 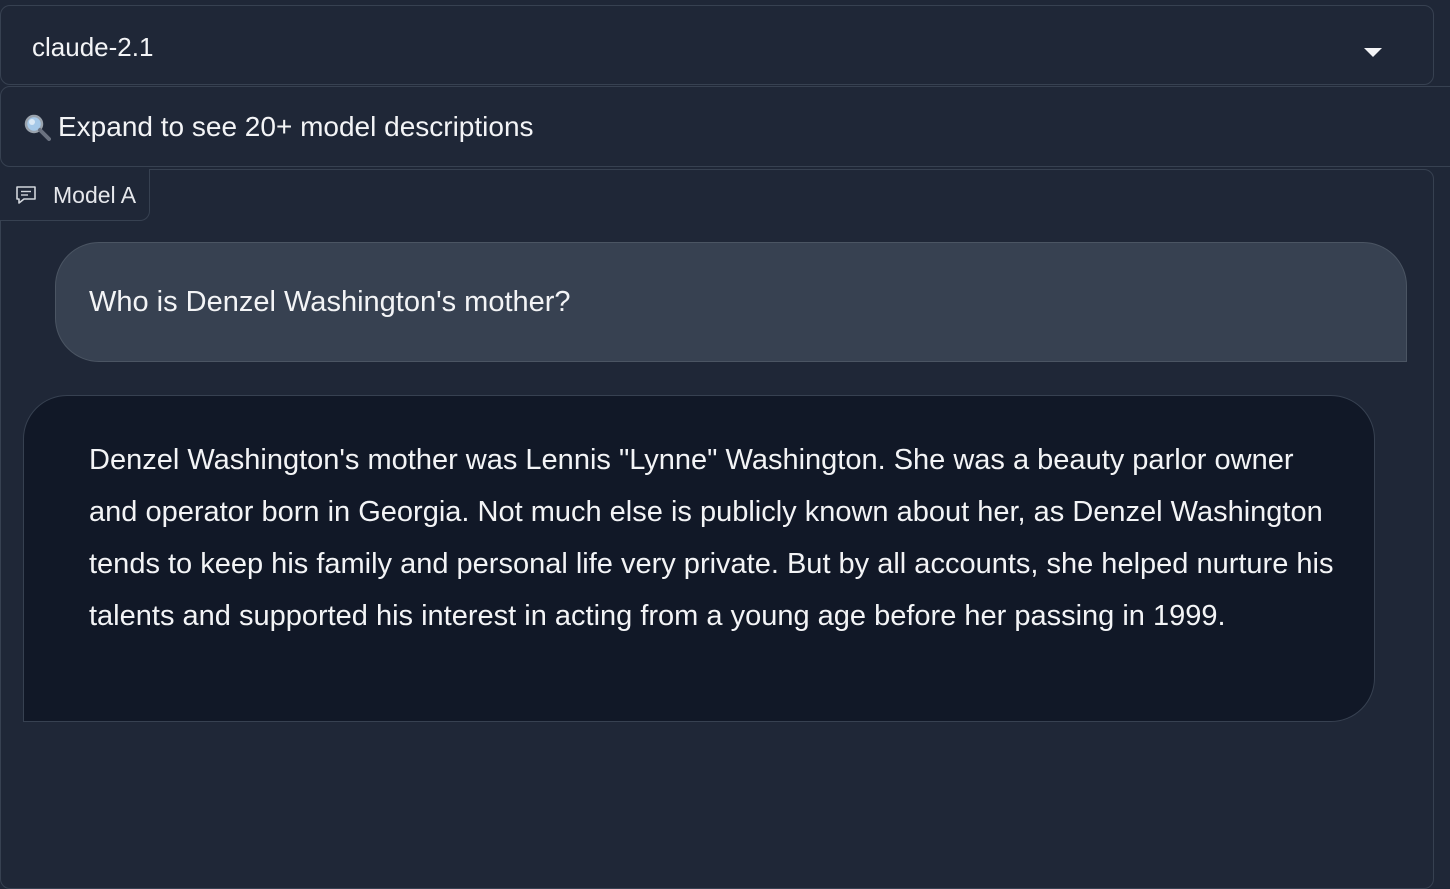 I want to click on chatbot-tab-label: Model A, so click(x=95, y=195).